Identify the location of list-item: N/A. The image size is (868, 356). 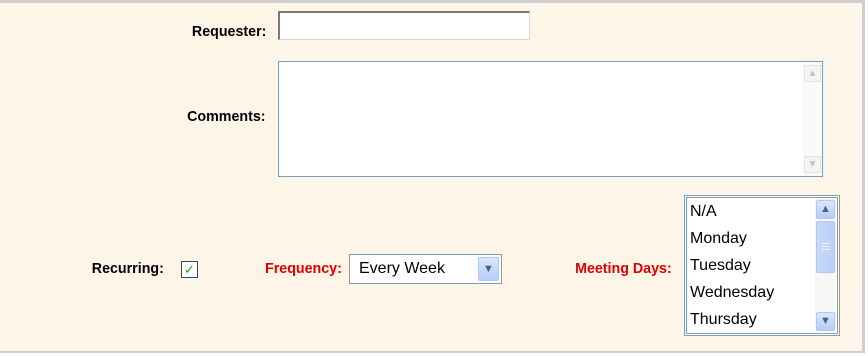
(732, 212).